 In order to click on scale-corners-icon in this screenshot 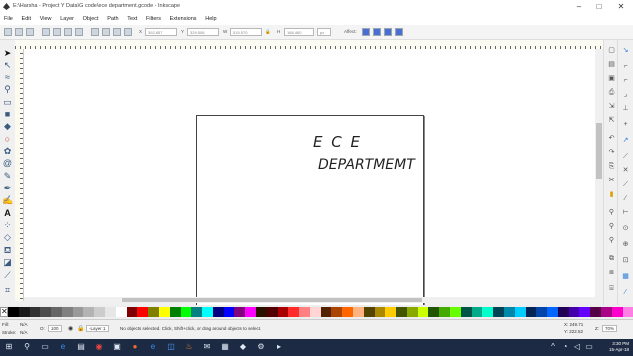, I will do `click(377, 32)`.